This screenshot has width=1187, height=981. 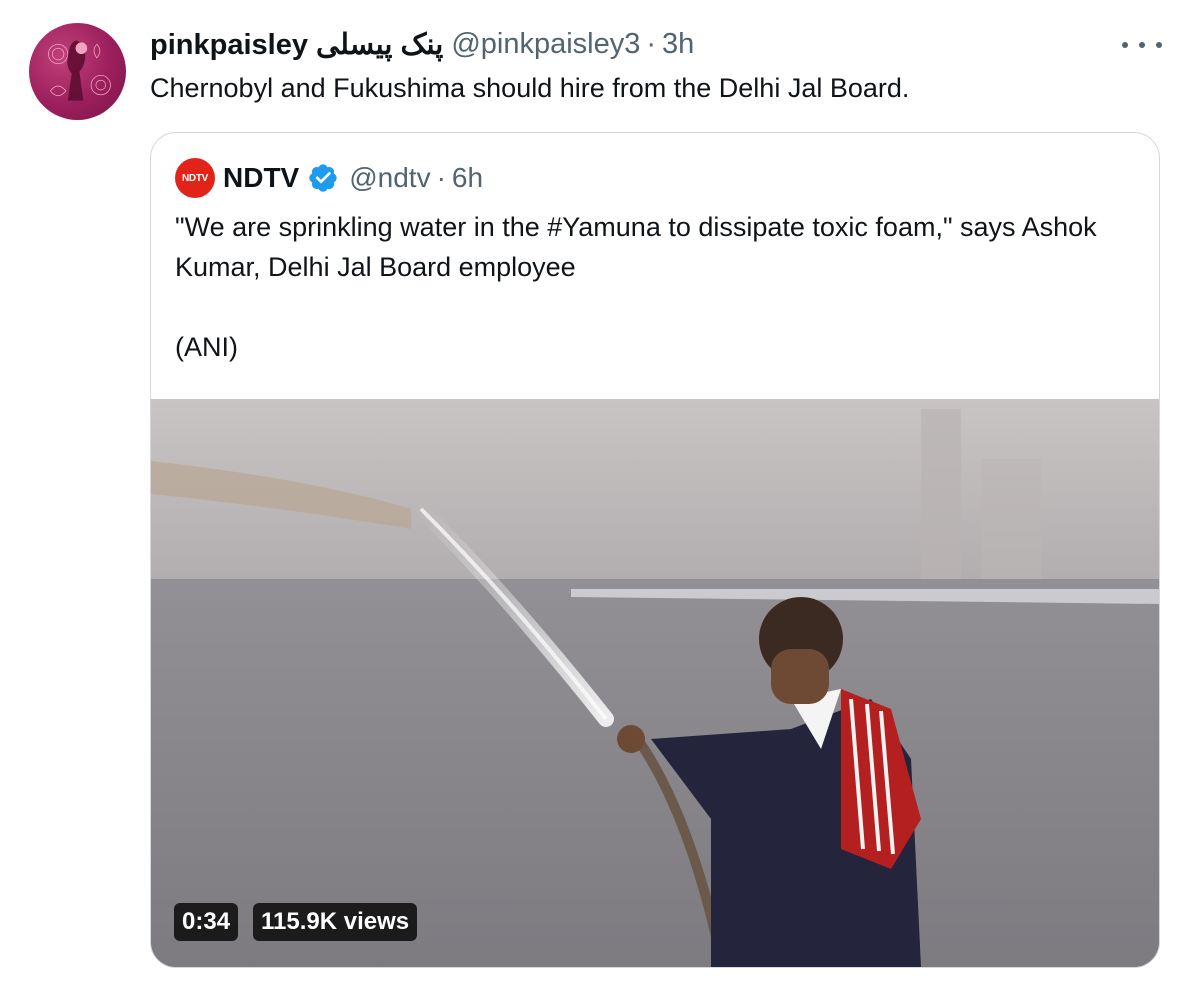 I want to click on avatar-image, so click(x=79, y=70).